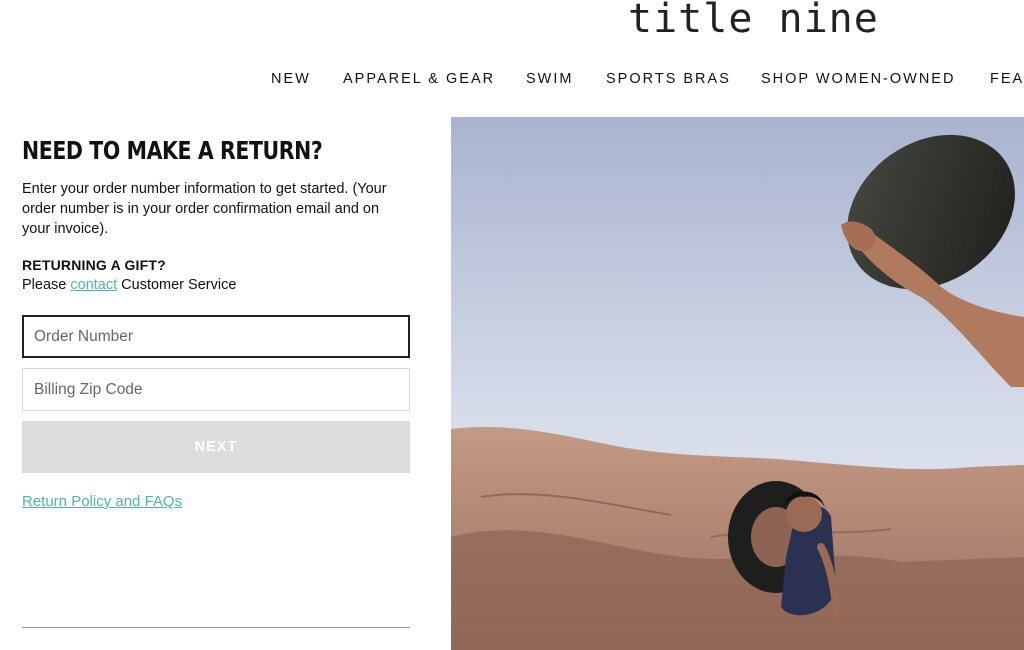 The height and width of the screenshot is (650, 1024). I want to click on billing-zip-input, so click(216, 389).